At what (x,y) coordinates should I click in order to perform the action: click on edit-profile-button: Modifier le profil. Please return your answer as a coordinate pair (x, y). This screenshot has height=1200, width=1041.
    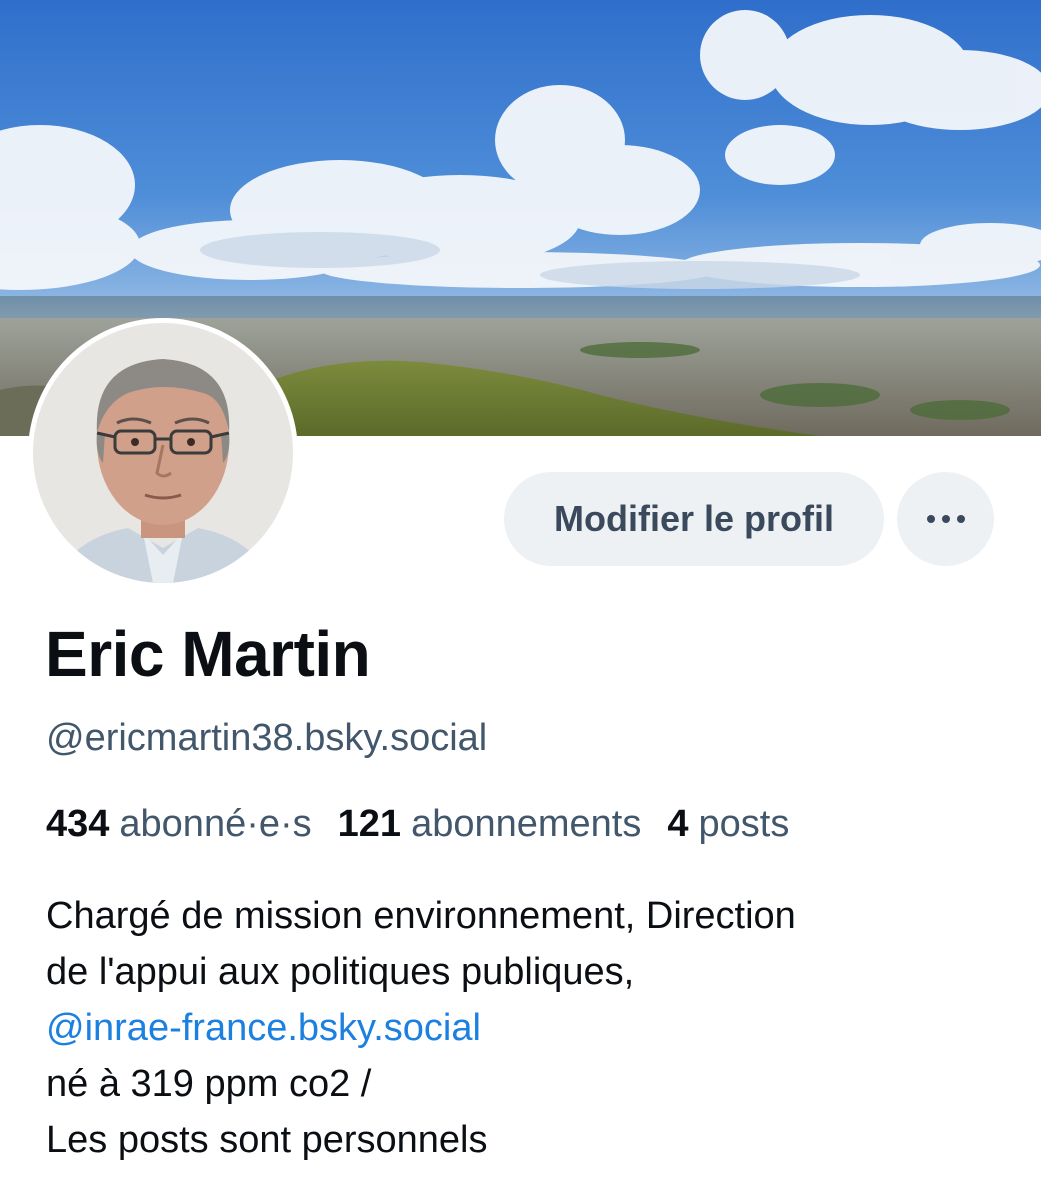
    Looking at the image, I should click on (694, 519).